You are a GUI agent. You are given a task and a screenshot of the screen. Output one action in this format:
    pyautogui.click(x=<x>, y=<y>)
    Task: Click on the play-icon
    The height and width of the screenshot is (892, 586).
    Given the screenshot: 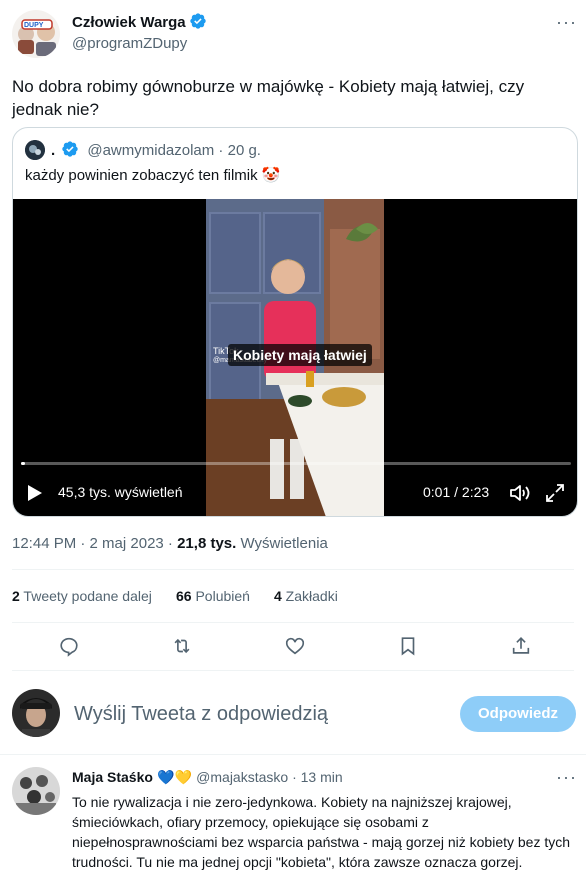 What is the action you would take?
    pyautogui.click(x=35, y=495)
    